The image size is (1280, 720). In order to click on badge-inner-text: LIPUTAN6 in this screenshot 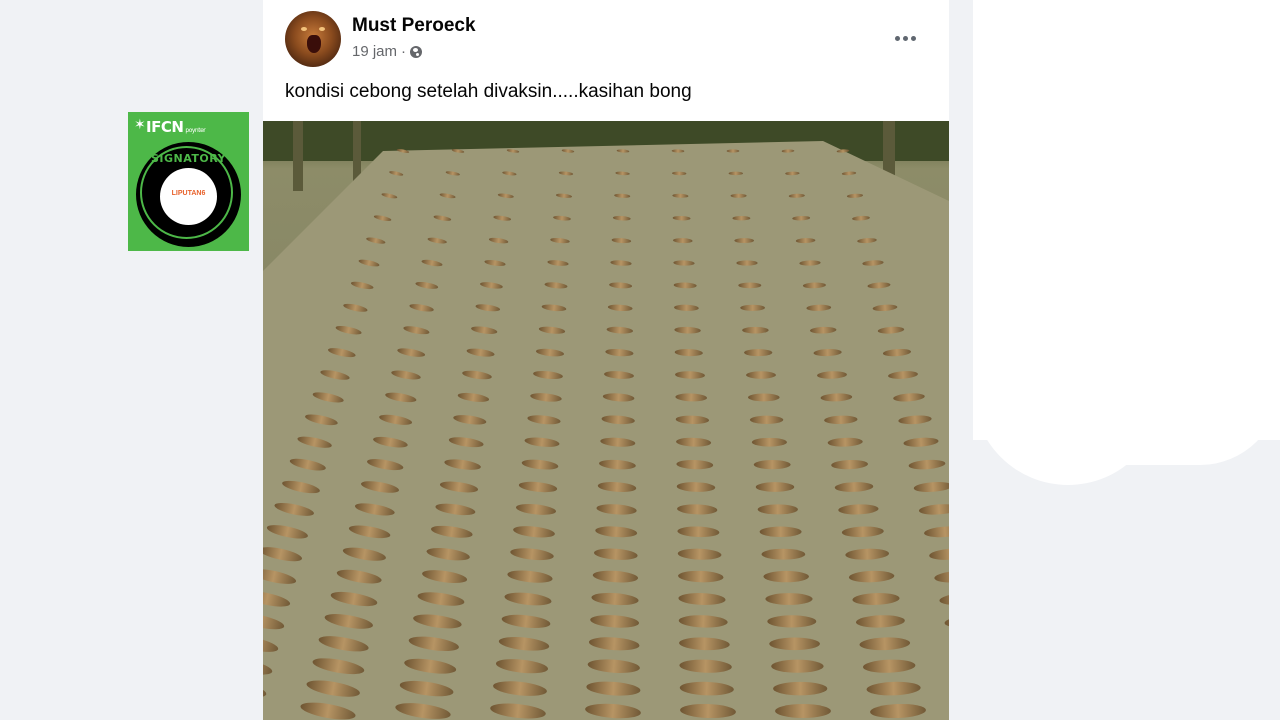, I will do `click(188, 193)`.